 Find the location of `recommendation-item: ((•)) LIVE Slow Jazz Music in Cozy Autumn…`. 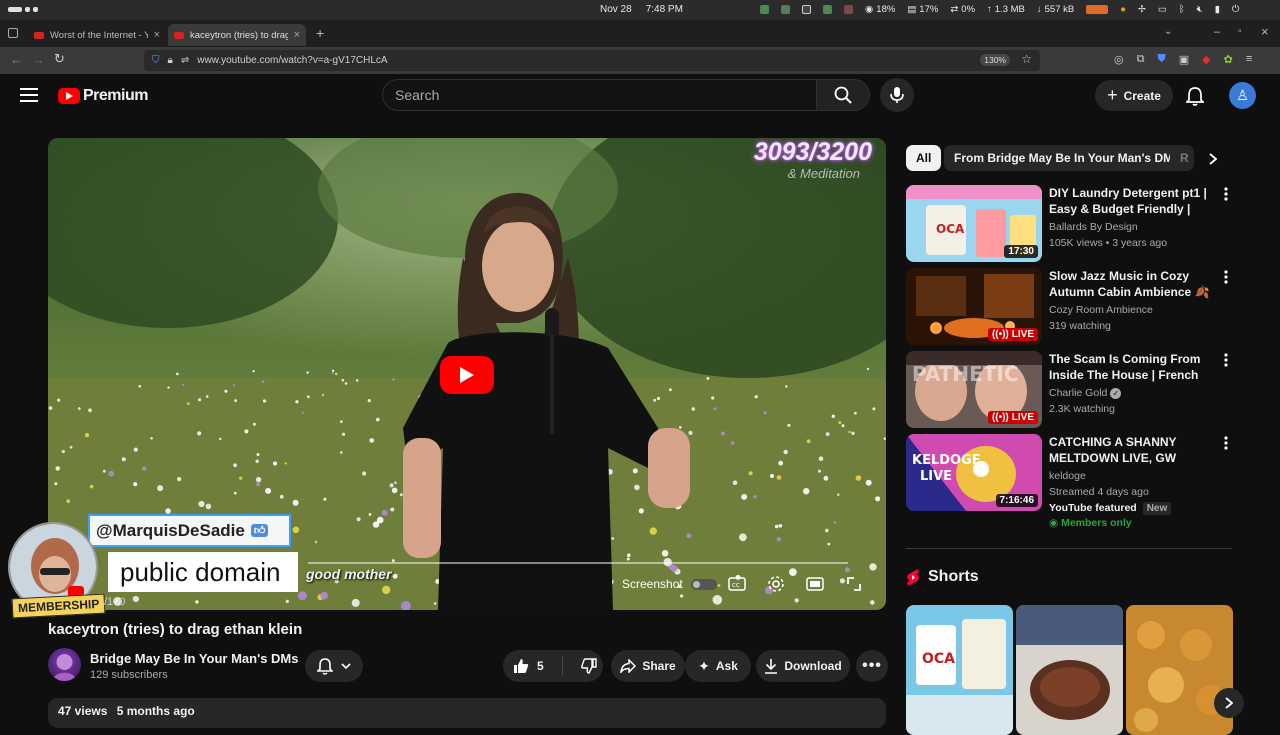

recommendation-item: ((•)) LIVE Slow Jazz Music in Cozy Autumn… is located at coordinates (1071, 307).